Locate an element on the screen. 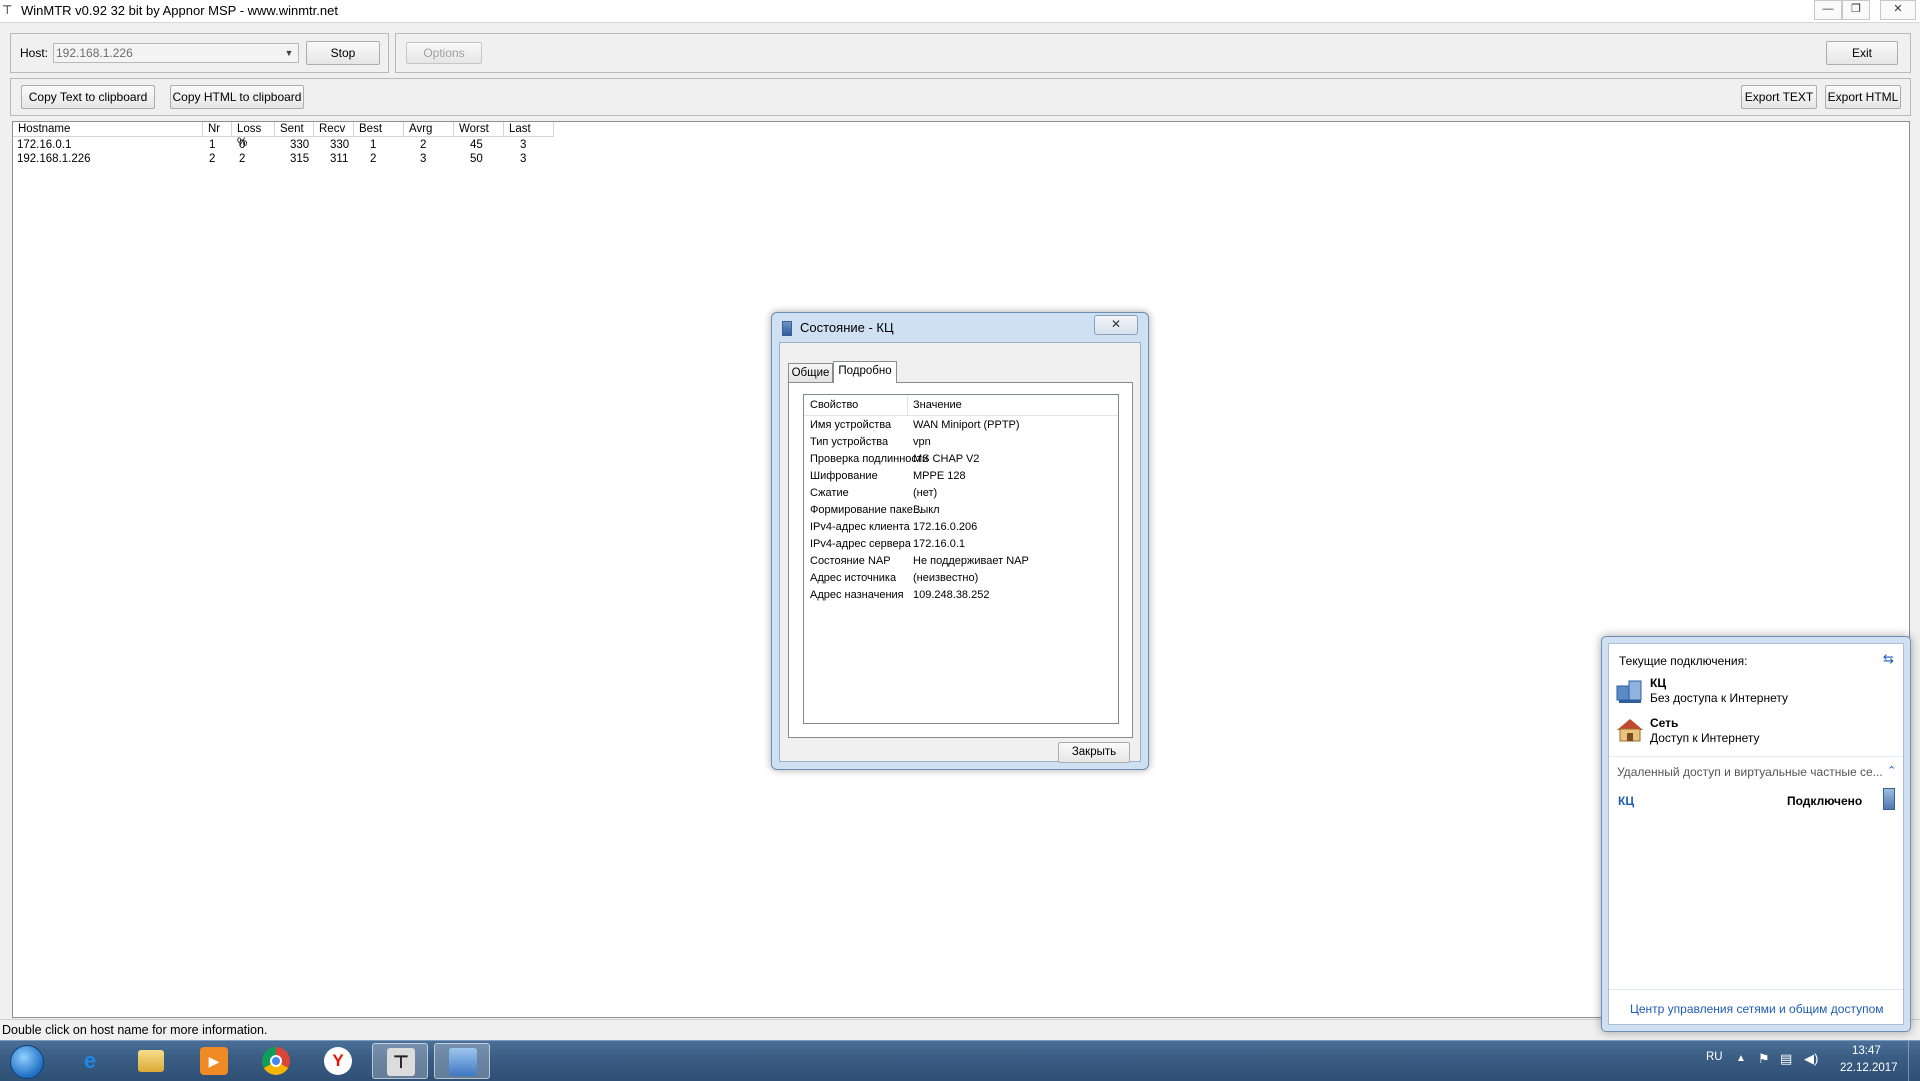 This screenshot has width=1920, height=1081. tab-details: Подробно is located at coordinates (865, 372).